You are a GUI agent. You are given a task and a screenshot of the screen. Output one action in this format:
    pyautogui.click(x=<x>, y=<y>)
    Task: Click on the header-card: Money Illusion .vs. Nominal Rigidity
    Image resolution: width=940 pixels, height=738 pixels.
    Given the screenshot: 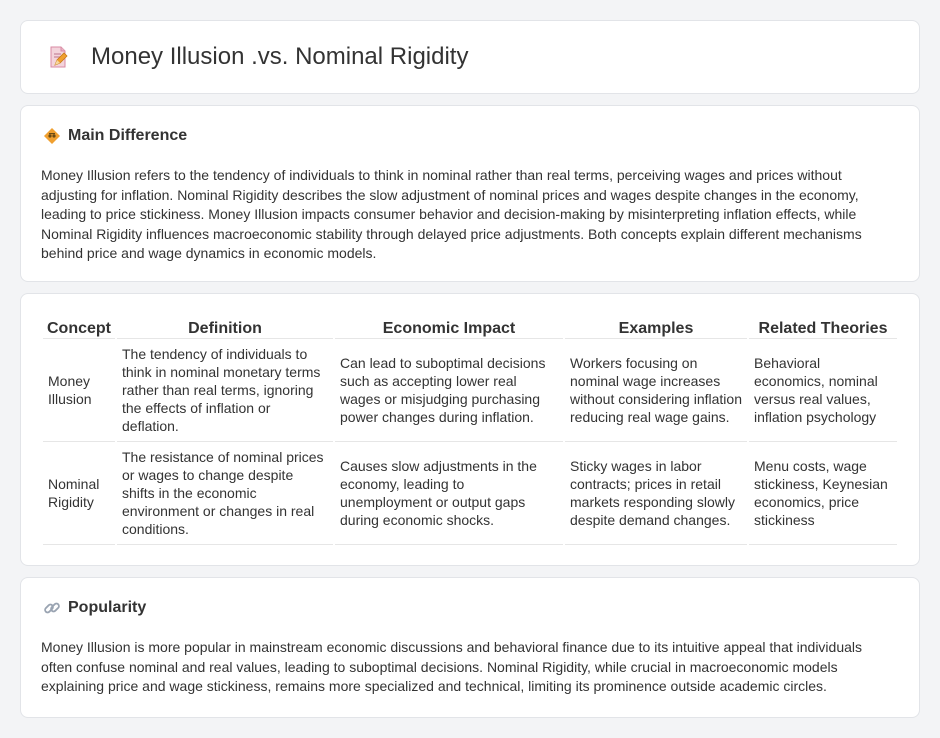 What is the action you would take?
    pyautogui.click(x=470, y=57)
    